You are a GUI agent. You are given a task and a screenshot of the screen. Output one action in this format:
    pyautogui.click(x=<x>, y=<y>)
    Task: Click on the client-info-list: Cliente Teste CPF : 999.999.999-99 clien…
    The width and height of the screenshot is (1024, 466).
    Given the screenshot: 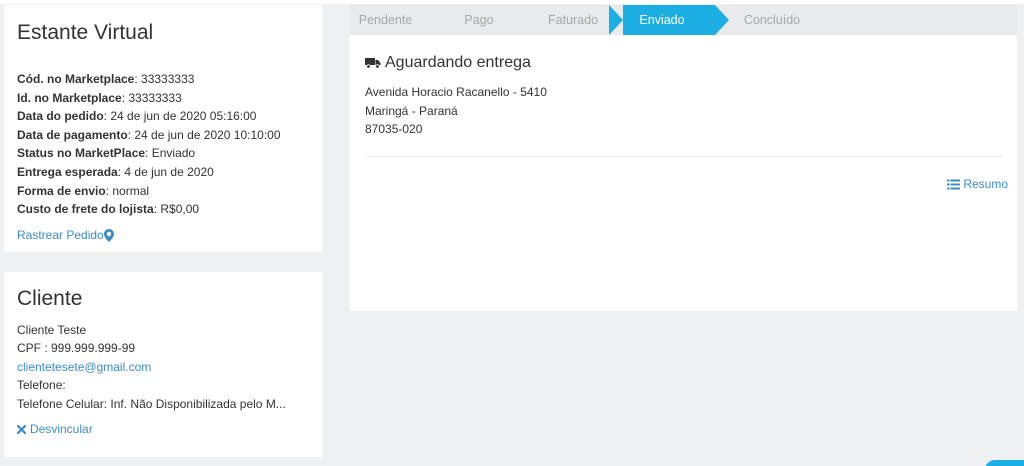 What is the action you would take?
    pyautogui.click(x=166, y=367)
    